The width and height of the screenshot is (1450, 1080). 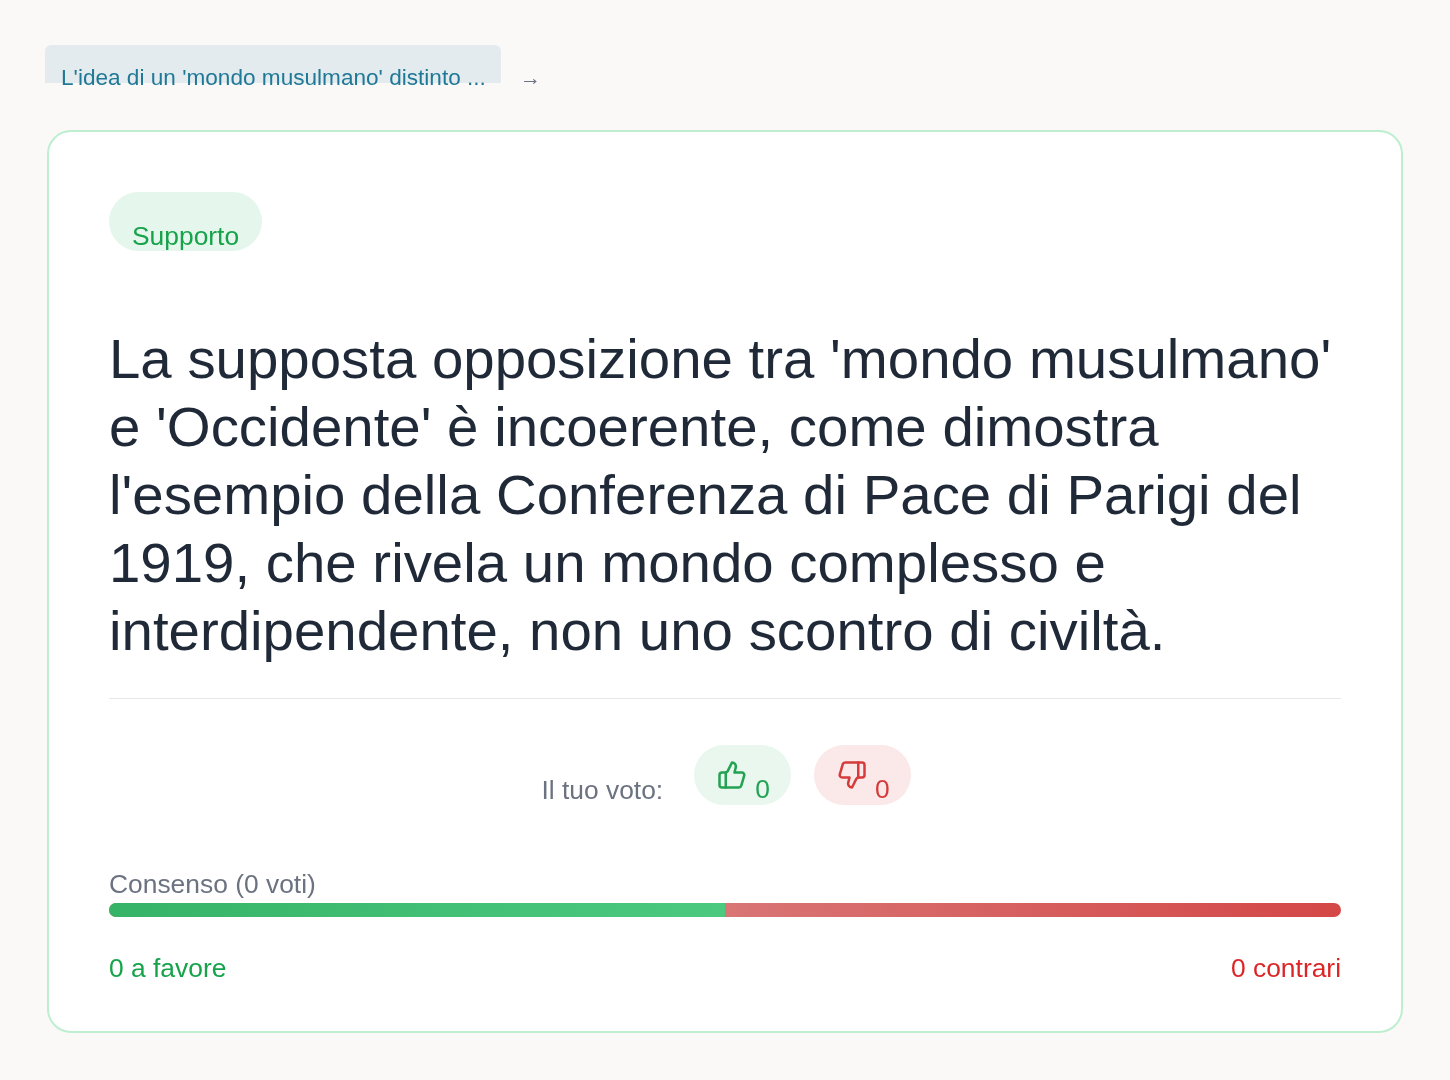 What do you see at coordinates (168, 968) in the screenshot?
I see `favor-count: 0 a favore` at bounding box center [168, 968].